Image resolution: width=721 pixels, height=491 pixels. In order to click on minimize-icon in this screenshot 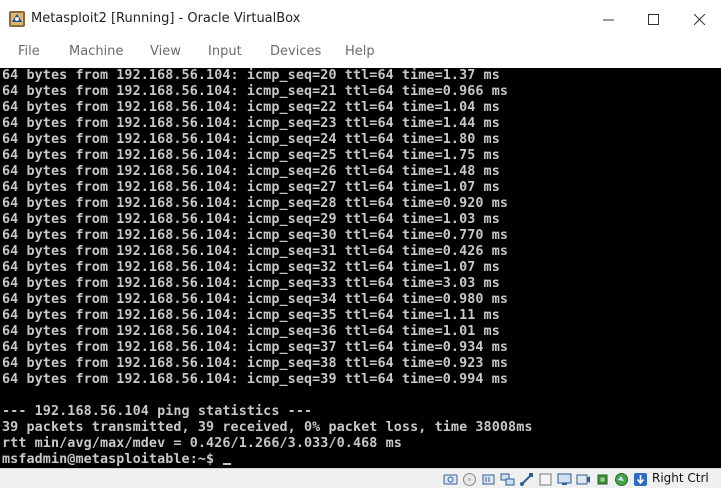, I will do `click(608, 19)`.